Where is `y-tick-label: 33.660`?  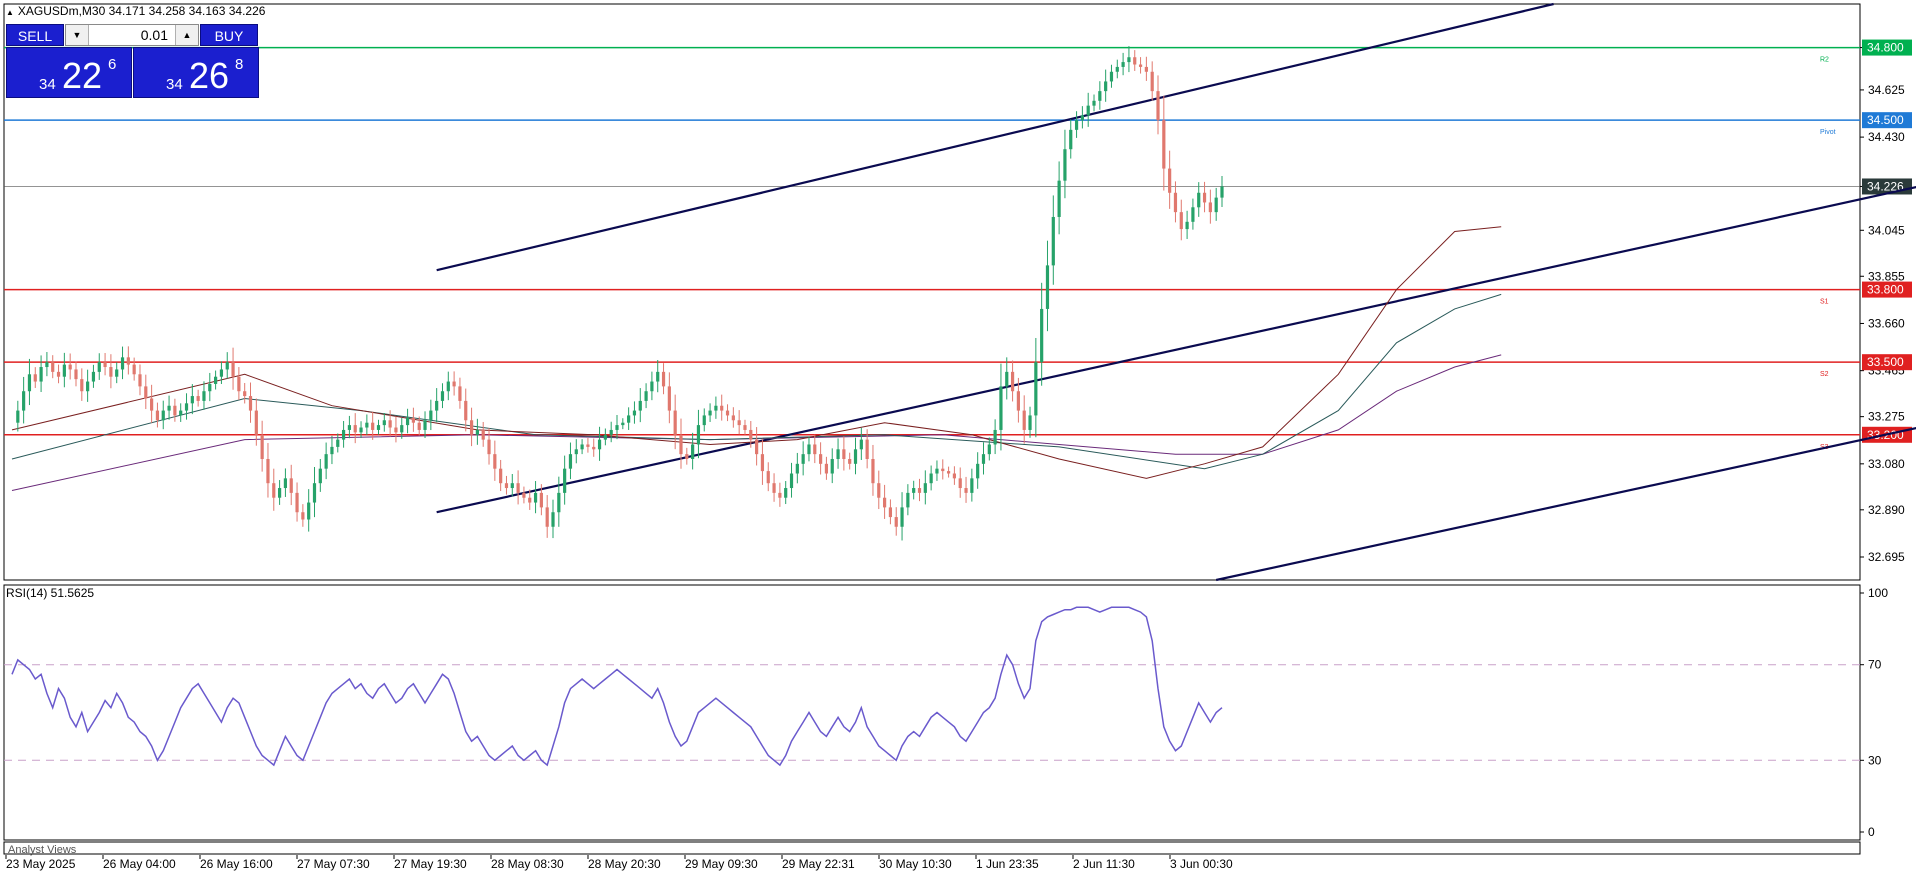
y-tick-label: 33.660 is located at coordinates (1886, 323).